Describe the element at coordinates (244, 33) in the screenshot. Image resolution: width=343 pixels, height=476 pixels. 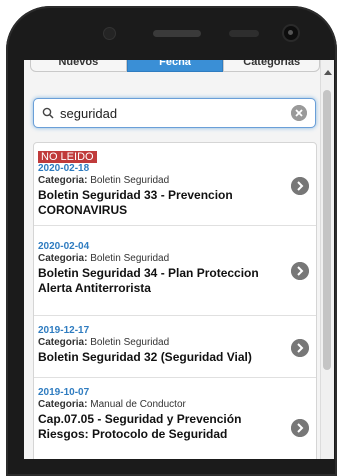
I see `proximity-sensor` at that location.